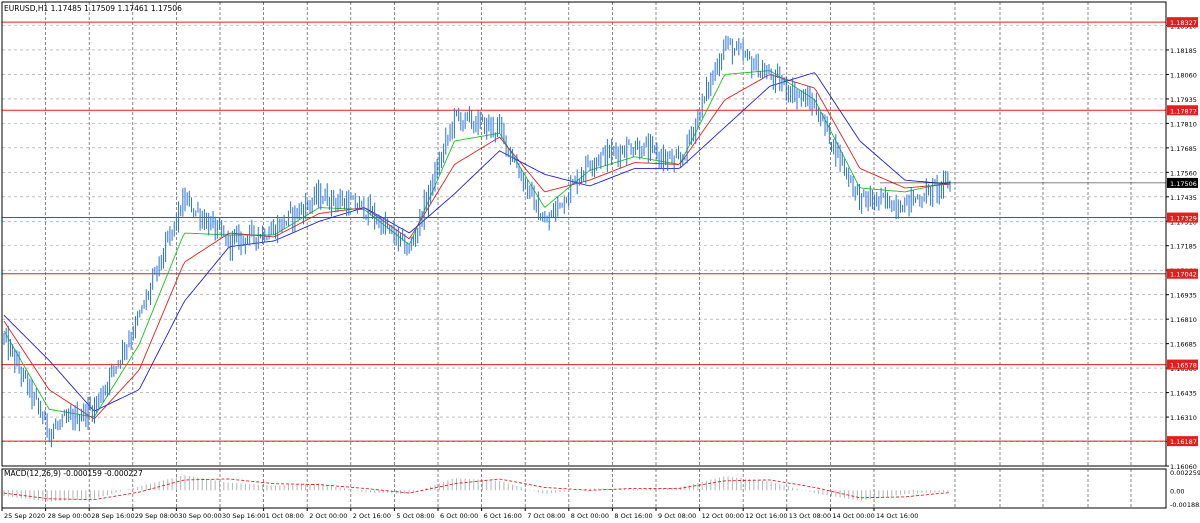 This screenshot has width=1200, height=523. I want to click on macd-header: MACD(12,26,9) -0.000159 -0.000227, so click(73, 473).